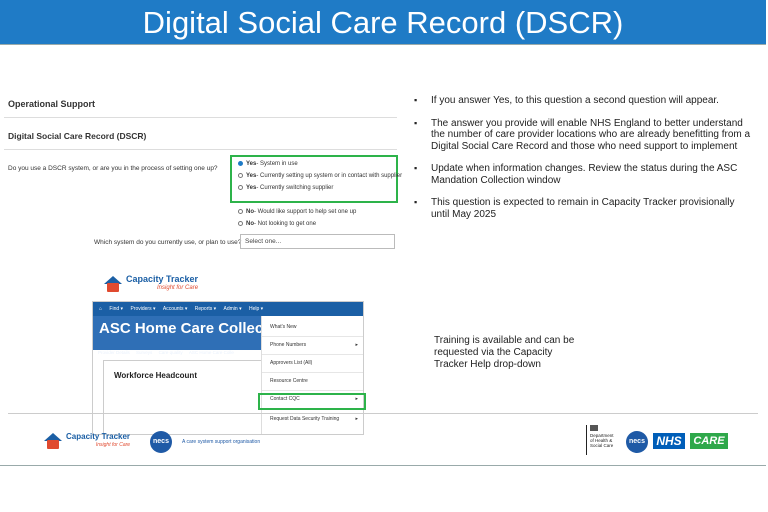 The height and width of the screenshot is (512, 768). What do you see at coordinates (233, 309) in the screenshot?
I see `nav-admin: Admin ▾` at bounding box center [233, 309].